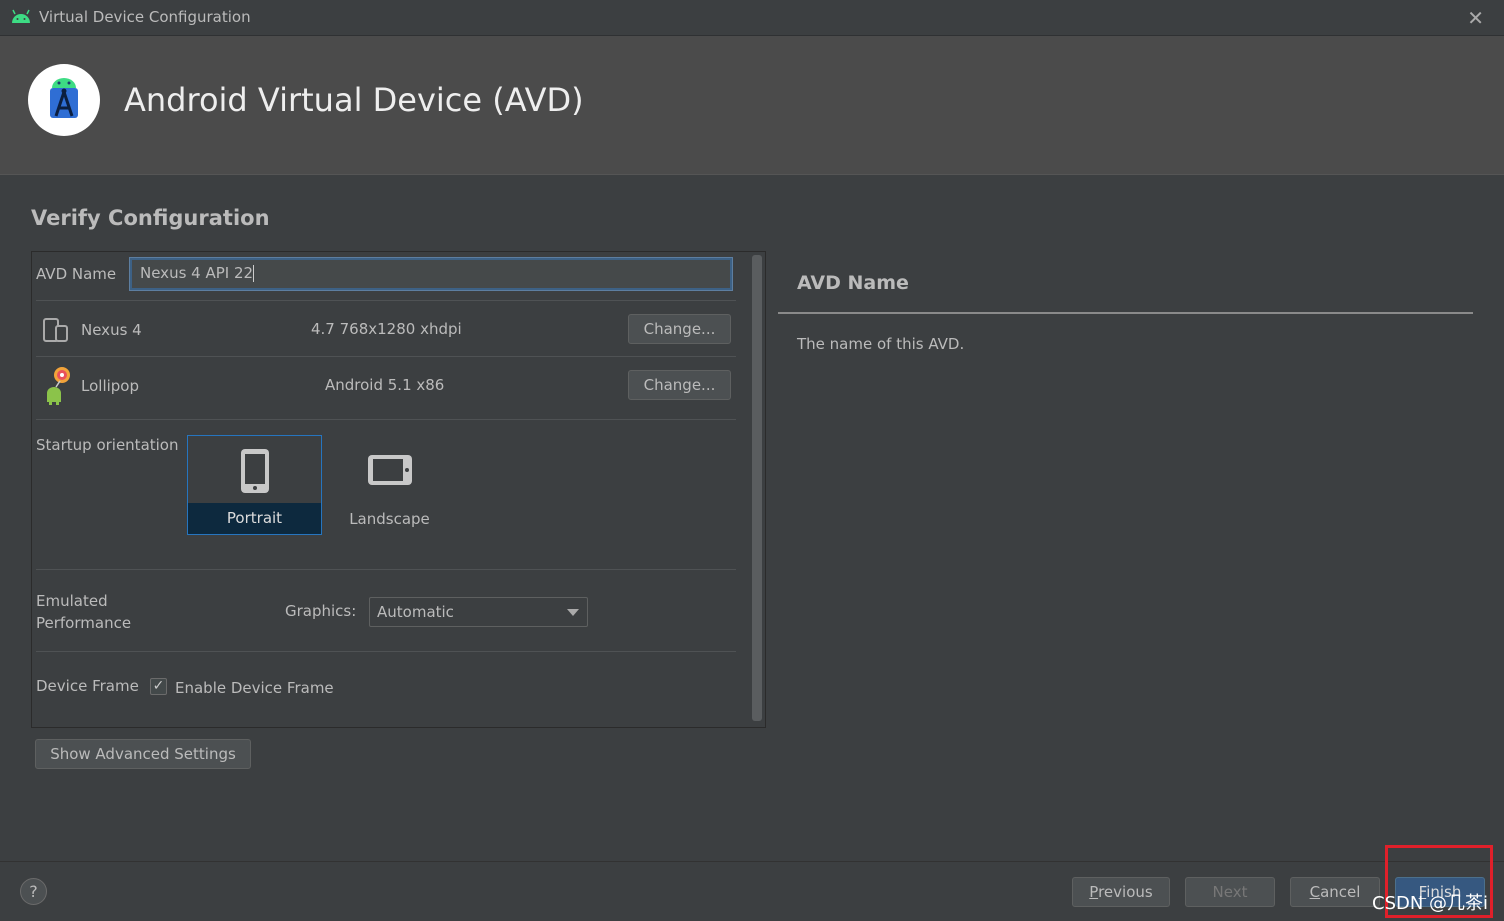  Describe the element at coordinates (143, 754) in the screenshot. I see `show-advanced-settings-button: Show Advanced Settings` at that location.